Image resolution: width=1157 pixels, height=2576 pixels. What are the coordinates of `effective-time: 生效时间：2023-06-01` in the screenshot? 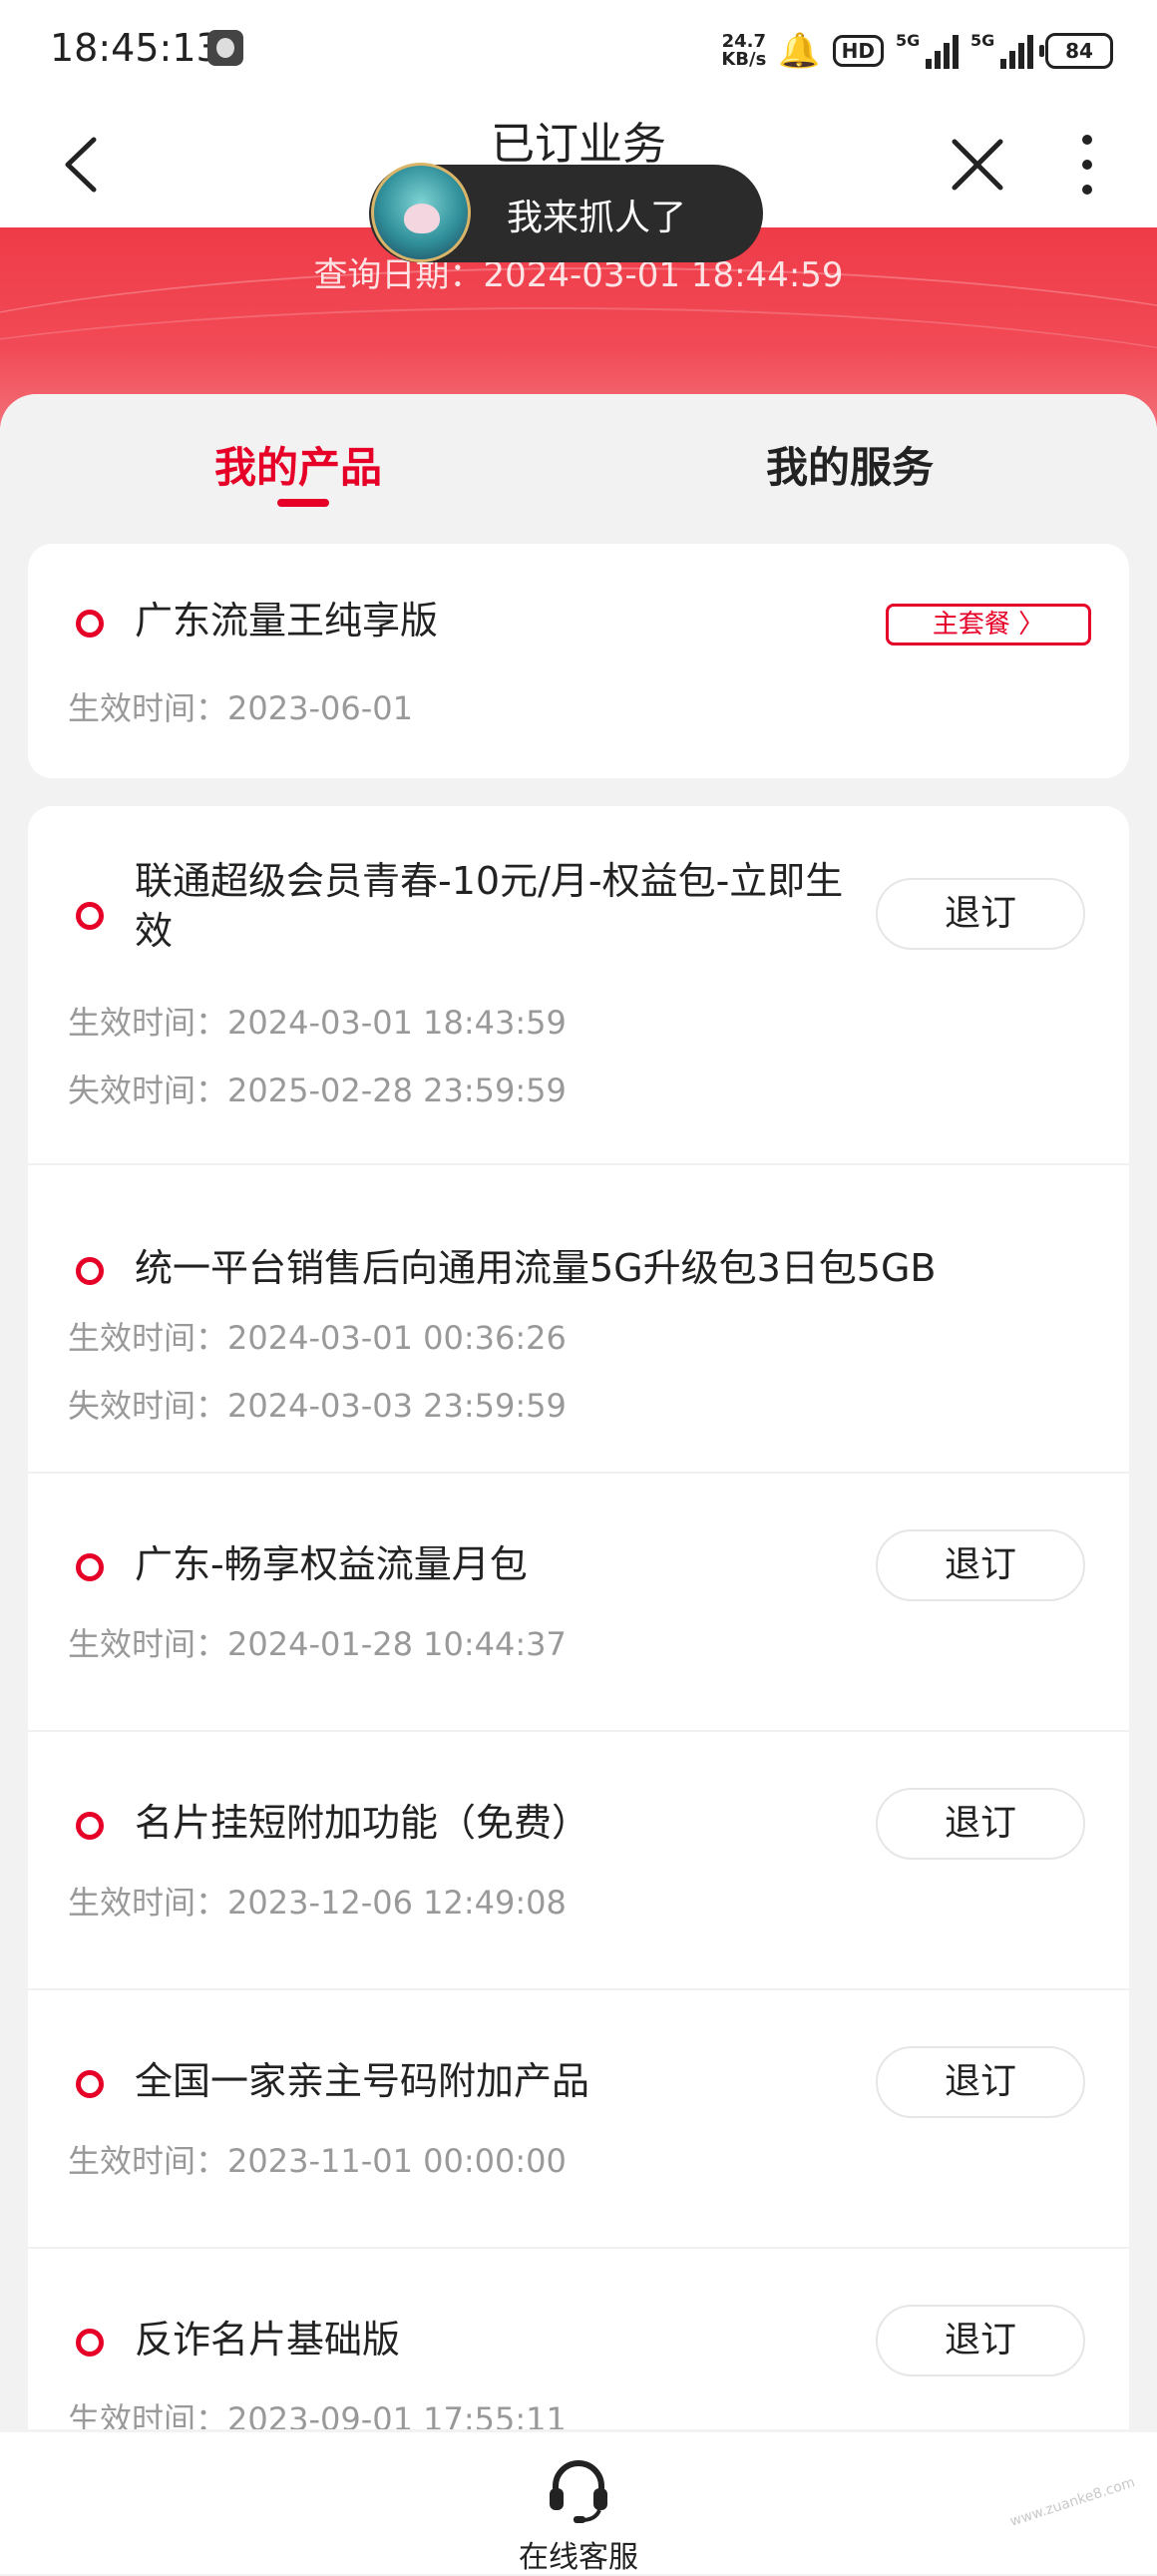 It's located at (240, 708).